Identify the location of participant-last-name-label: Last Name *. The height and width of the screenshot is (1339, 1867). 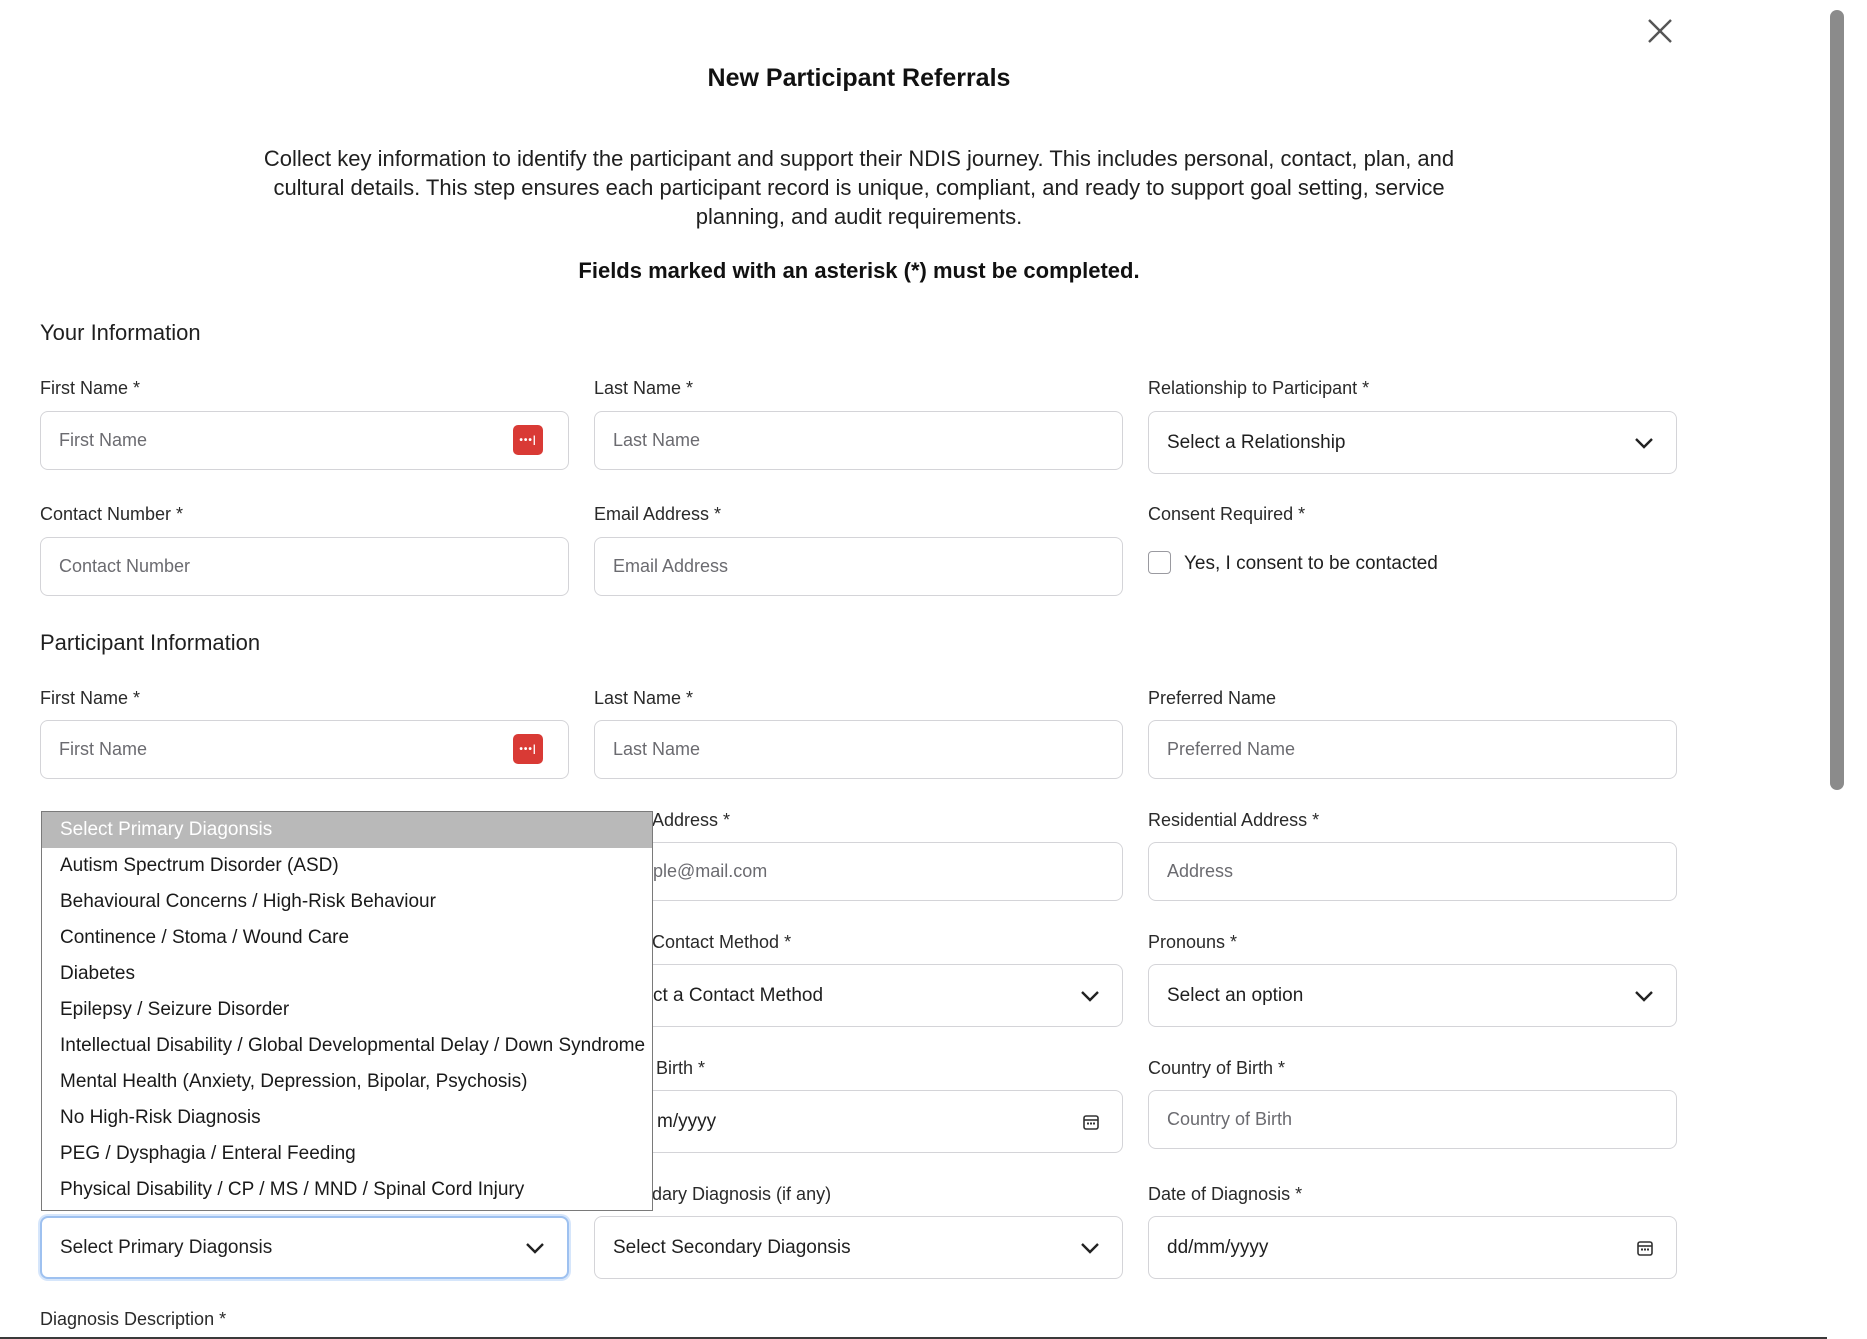
(644, 698).